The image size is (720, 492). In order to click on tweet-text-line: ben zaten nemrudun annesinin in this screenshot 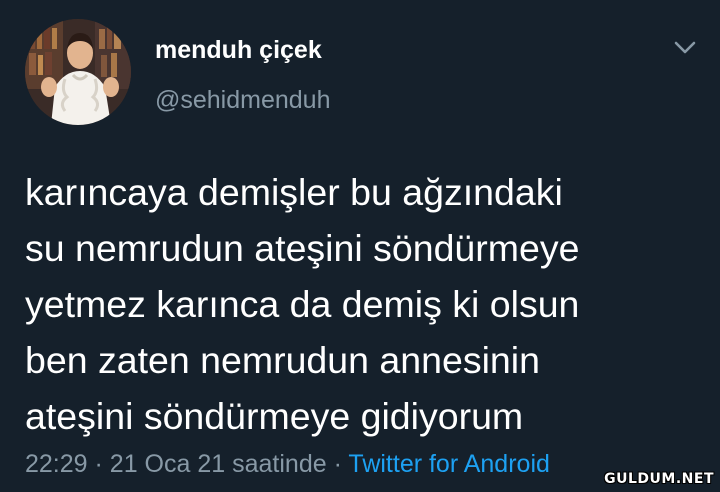, I will do `click(282, 360)`.